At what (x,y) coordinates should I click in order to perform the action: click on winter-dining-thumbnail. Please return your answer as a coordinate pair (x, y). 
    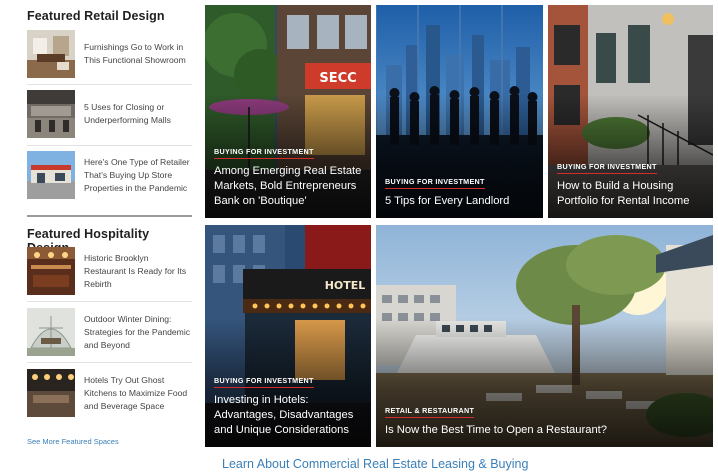
    Looking at the image, I should click on (51, 332).